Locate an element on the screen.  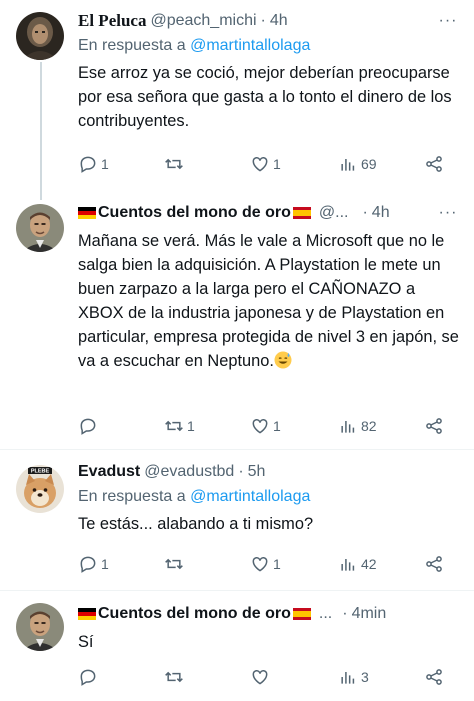
tweet-text: Sí is located at coordinates (86, 642).